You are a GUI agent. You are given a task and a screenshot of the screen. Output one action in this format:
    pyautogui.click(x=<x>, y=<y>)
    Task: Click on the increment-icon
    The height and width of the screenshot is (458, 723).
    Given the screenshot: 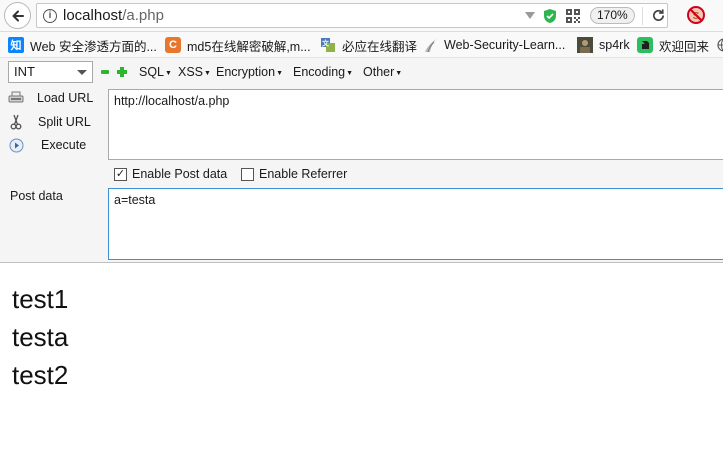 What is the action you would take?
    pyautogui.click(x=122, y=72)
    